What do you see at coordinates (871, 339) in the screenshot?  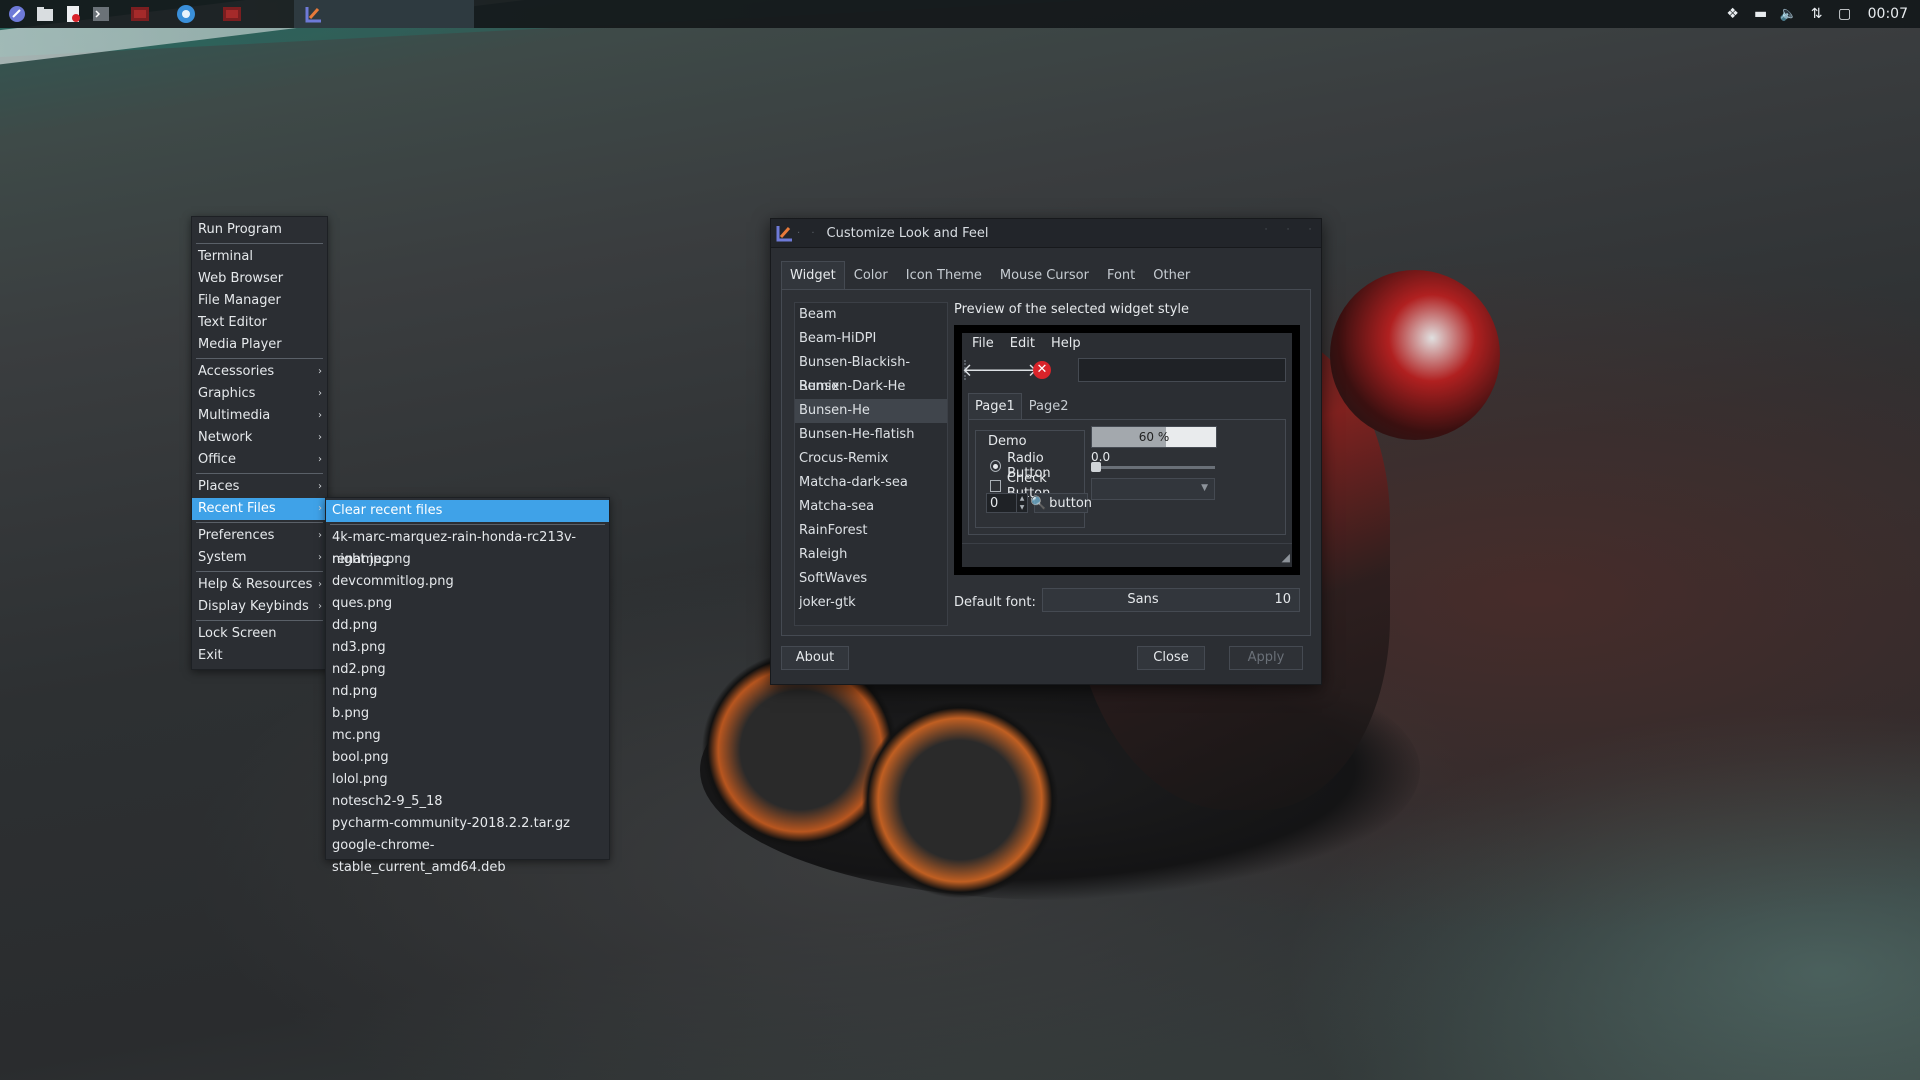 I see `theme-list-item: Beam-HiDPI` at bounding box center [871, 339].